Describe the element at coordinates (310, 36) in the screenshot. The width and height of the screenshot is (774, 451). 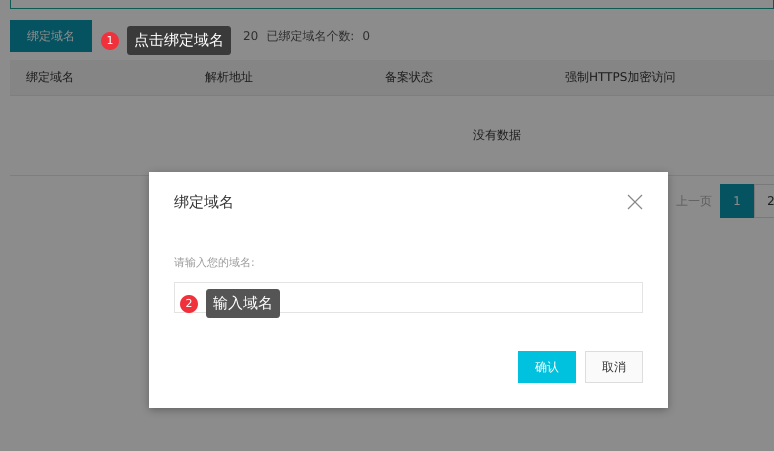
I see `bound-count-label: 已绑定域名个数:` at that location.